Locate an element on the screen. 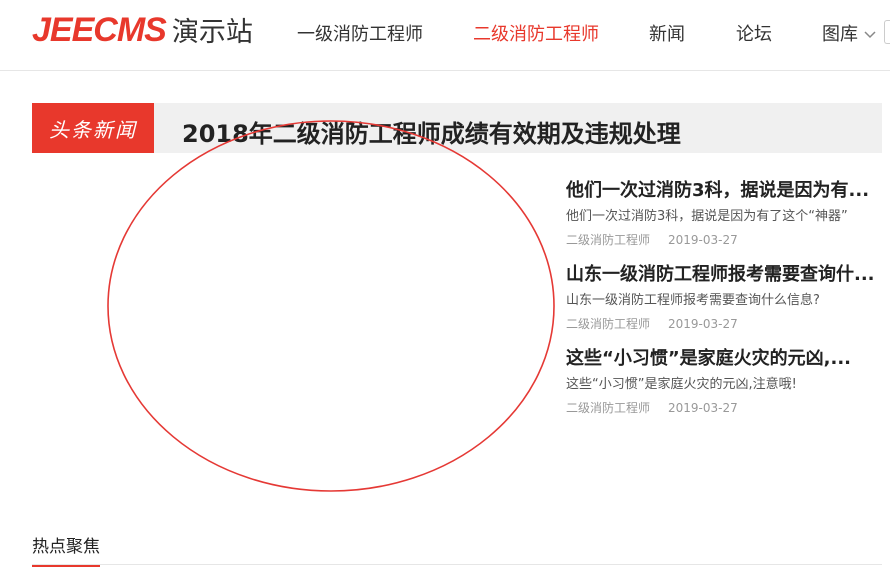 Image resolution: width=890 pixels, height=567 pixels. nav-item-gallery-label: 图库 is located at coordinates (840, 34).